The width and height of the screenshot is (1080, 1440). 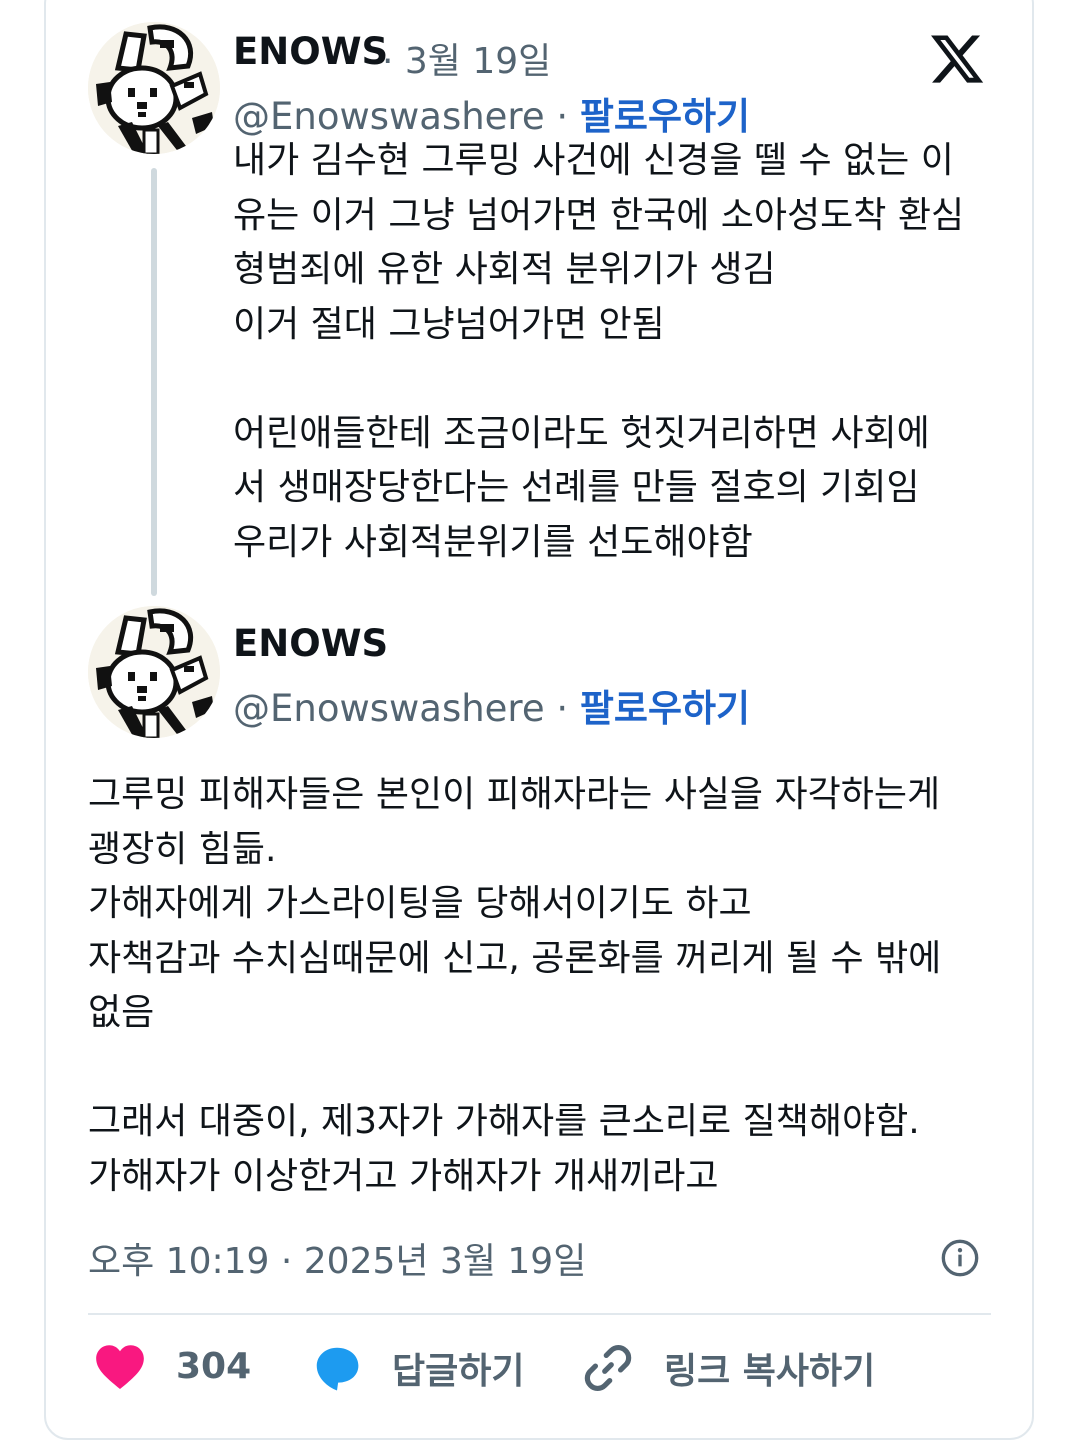 I want to click on like-count: 304, so click(x=214, y=1366).